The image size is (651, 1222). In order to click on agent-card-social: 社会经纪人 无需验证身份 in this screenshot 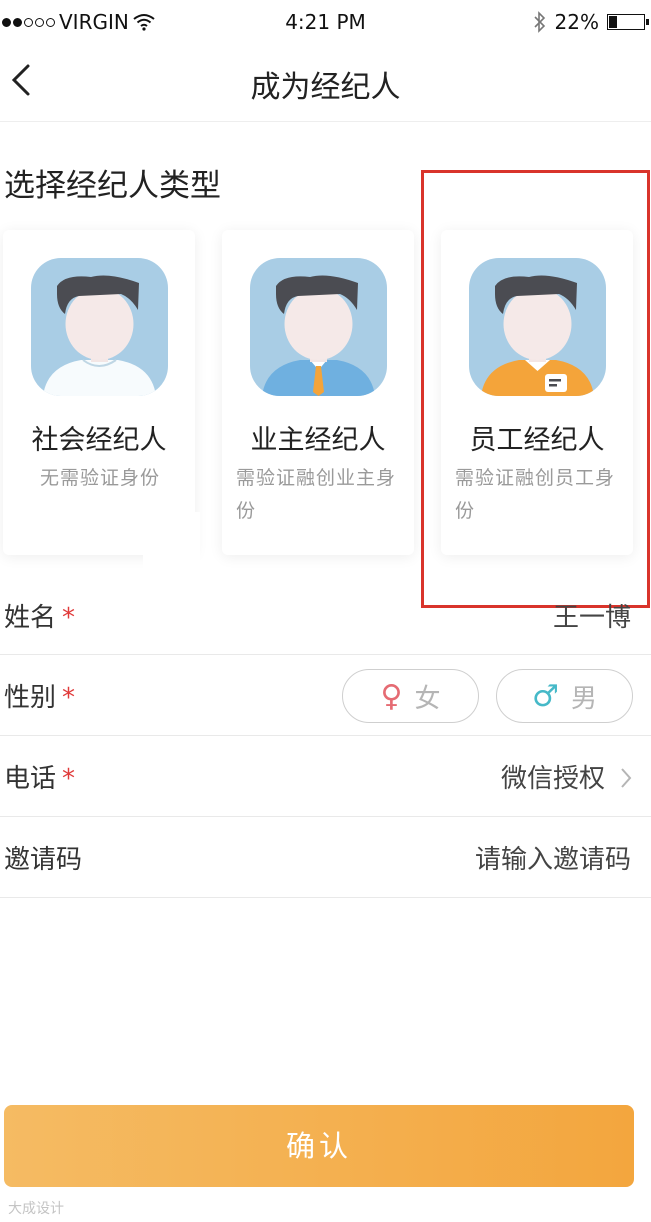, I will do `click(99, 392)`.